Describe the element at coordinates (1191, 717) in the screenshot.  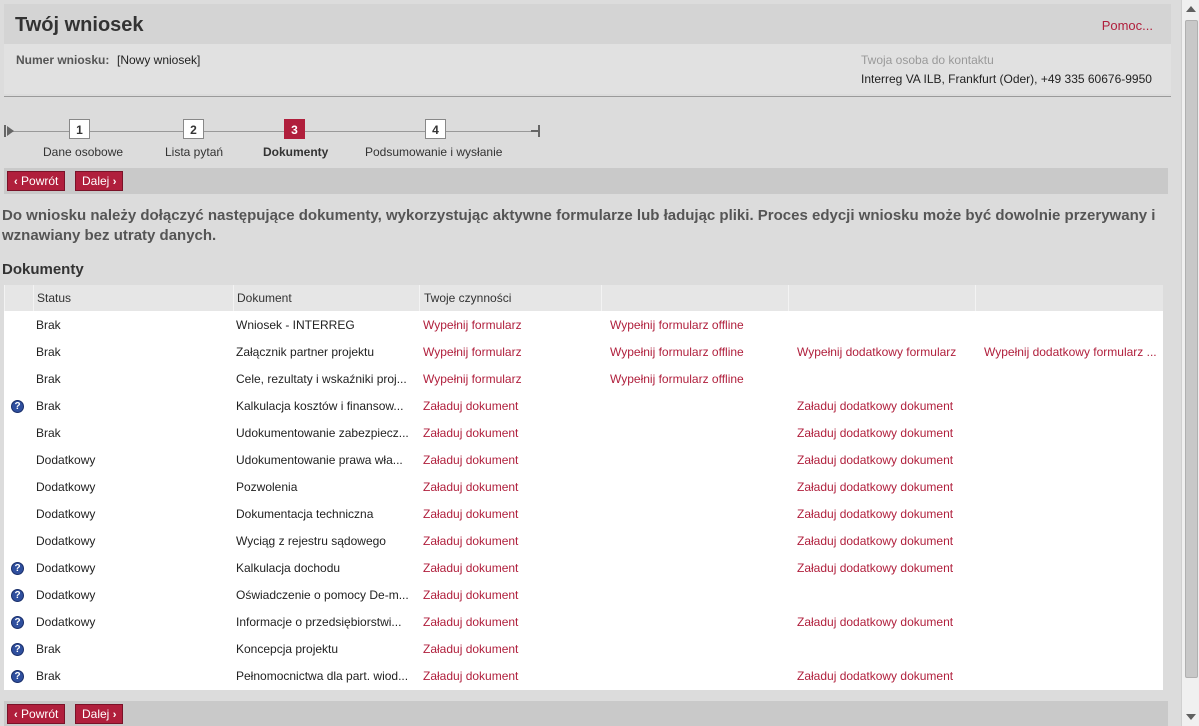
I see `scroll-down-icon` at that location.